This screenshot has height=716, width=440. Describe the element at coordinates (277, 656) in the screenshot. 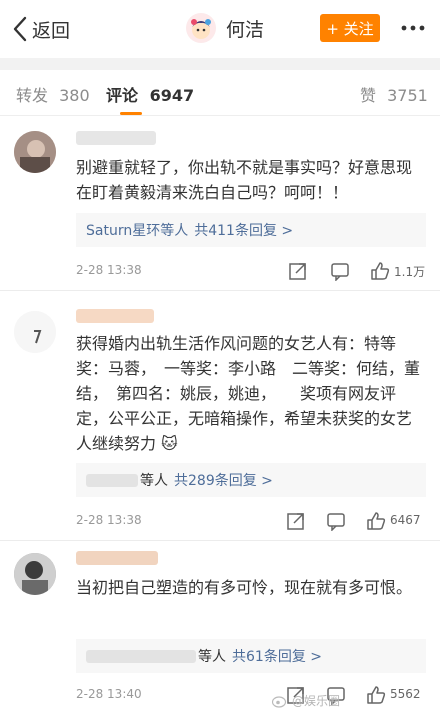

I see `view-replies-link: 共61条回复 >` at that location.